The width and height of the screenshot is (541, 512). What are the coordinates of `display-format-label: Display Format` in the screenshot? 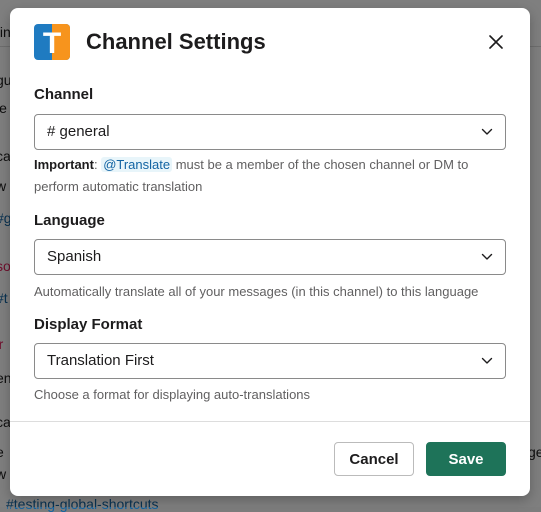 It's located at (88, 324).